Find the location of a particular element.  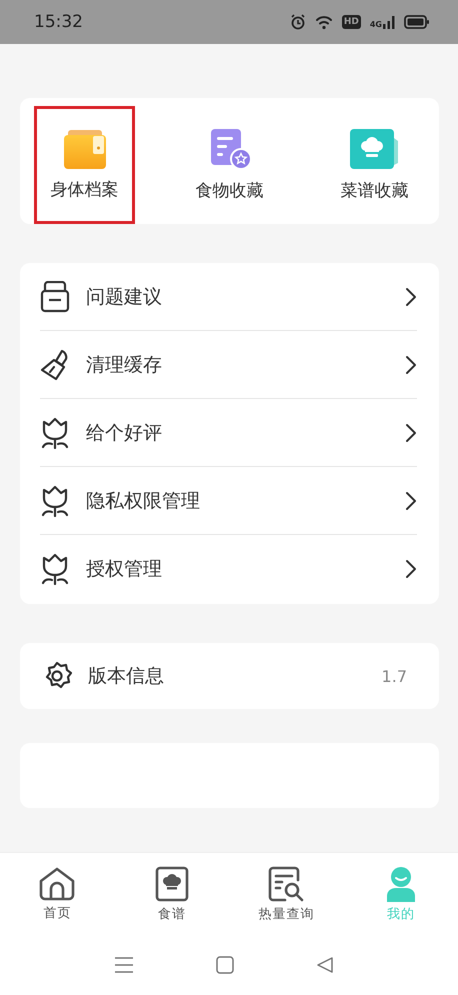

menu-item: 问题建议 is located at coordinates (228, 297).